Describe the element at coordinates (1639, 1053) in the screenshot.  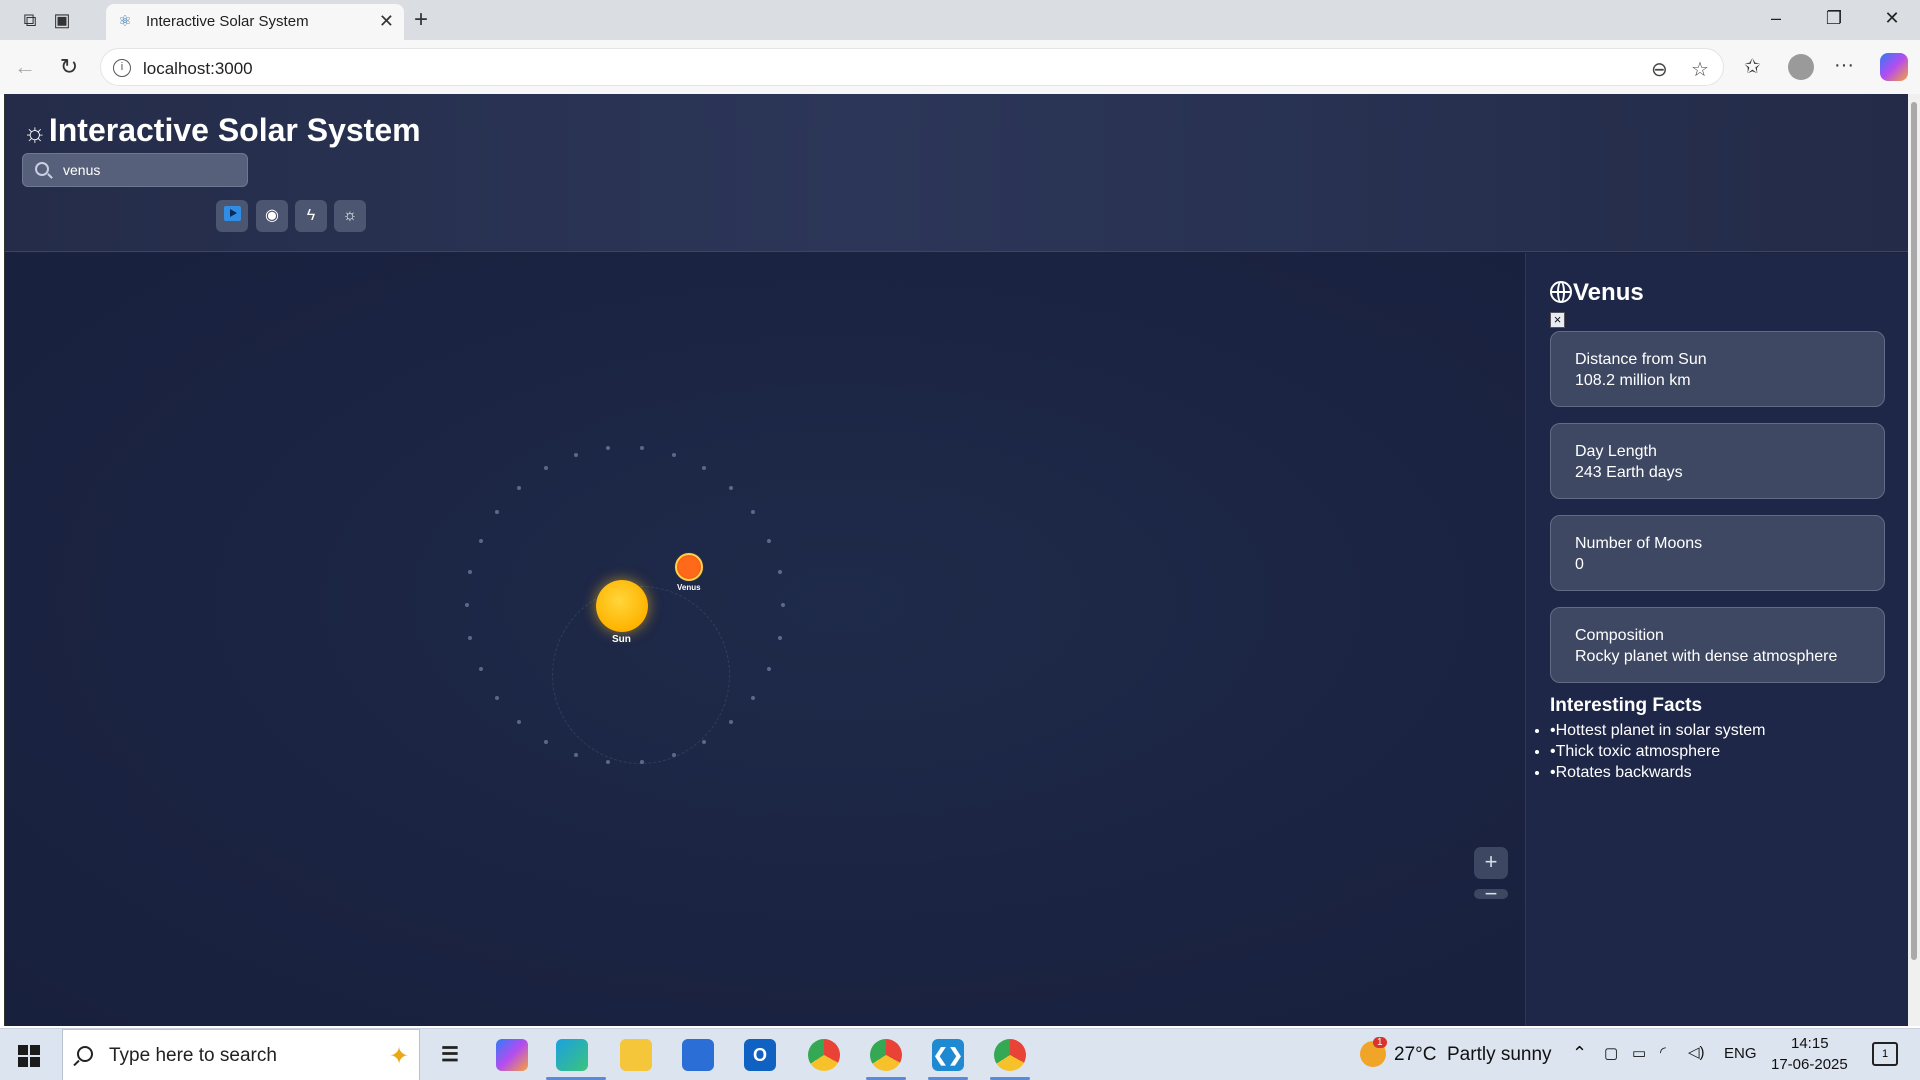
I see `battery-icon: ▭` at that location.